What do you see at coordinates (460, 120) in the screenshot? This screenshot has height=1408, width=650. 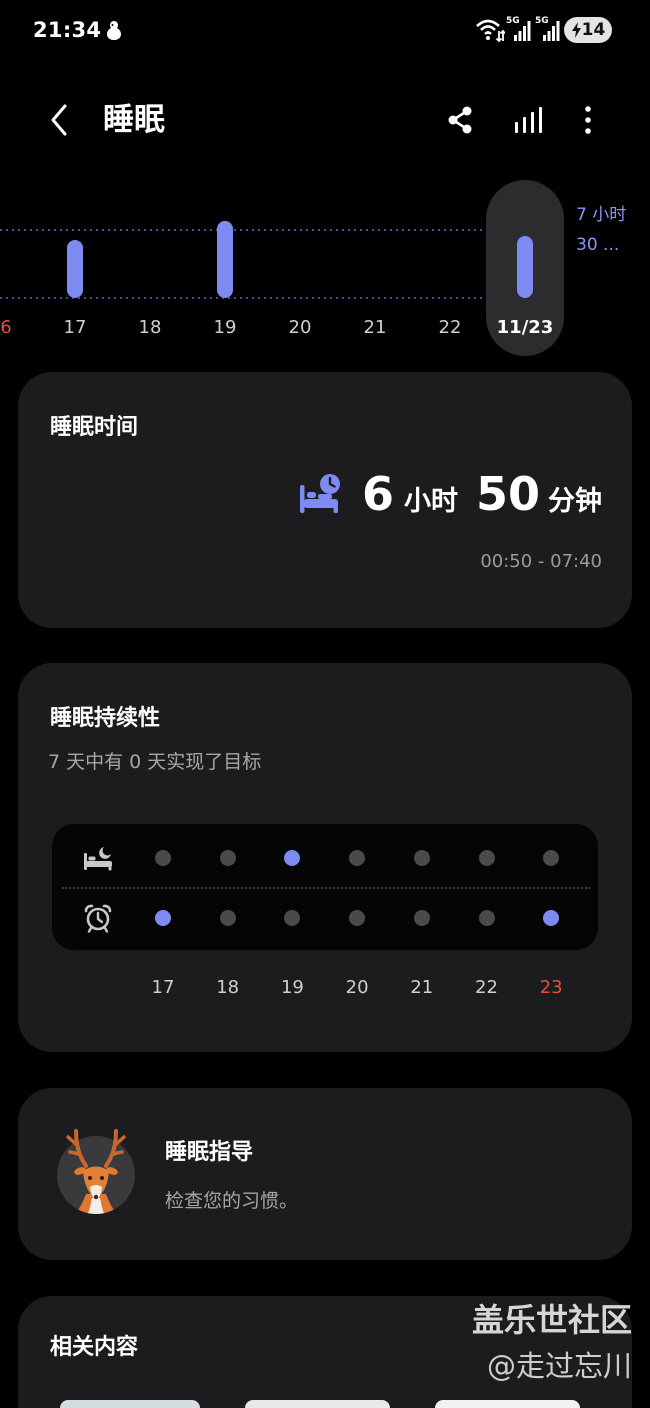 I see `share-icon` at bounding box center [460, 120].